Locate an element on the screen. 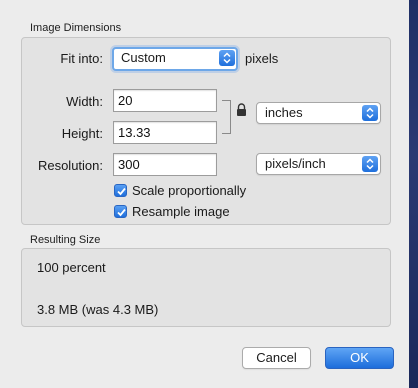 The width and height of the screenshot is (418, 388). fit-into-label: Fit into: is located at coordinates (81, 58).